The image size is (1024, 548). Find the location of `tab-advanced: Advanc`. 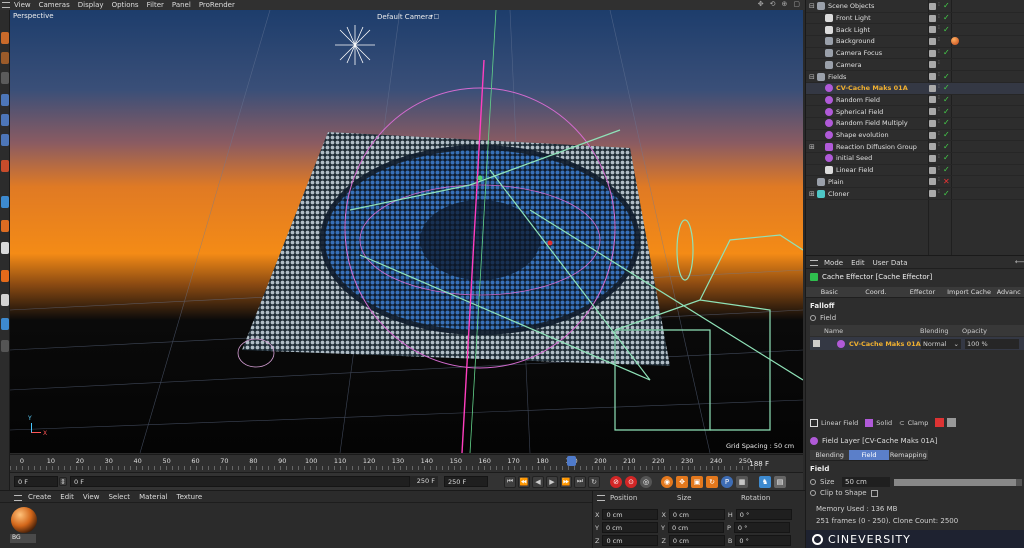

tab-advanced: Advanc is located at coordinates (1008, 292).